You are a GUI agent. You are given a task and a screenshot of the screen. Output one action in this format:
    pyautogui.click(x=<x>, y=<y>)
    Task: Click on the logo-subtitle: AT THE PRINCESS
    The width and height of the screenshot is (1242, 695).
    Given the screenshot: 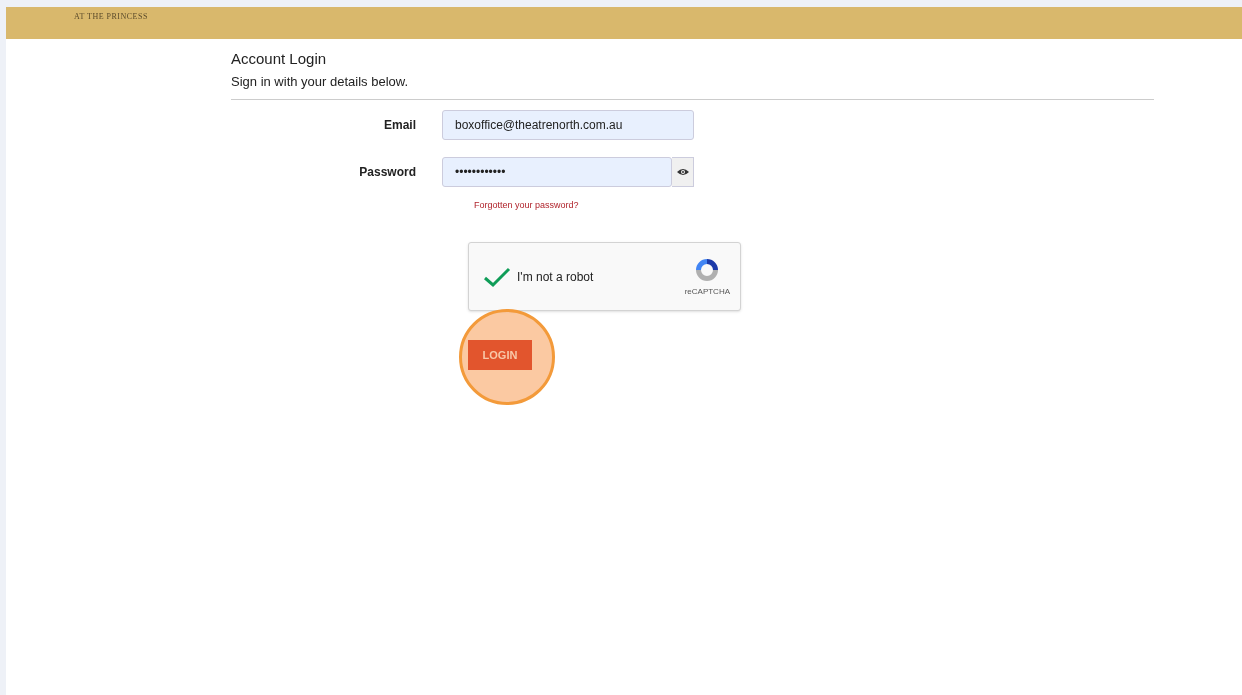 What is the action you would take?
    pyautogui.click(x=111, y=17)
    